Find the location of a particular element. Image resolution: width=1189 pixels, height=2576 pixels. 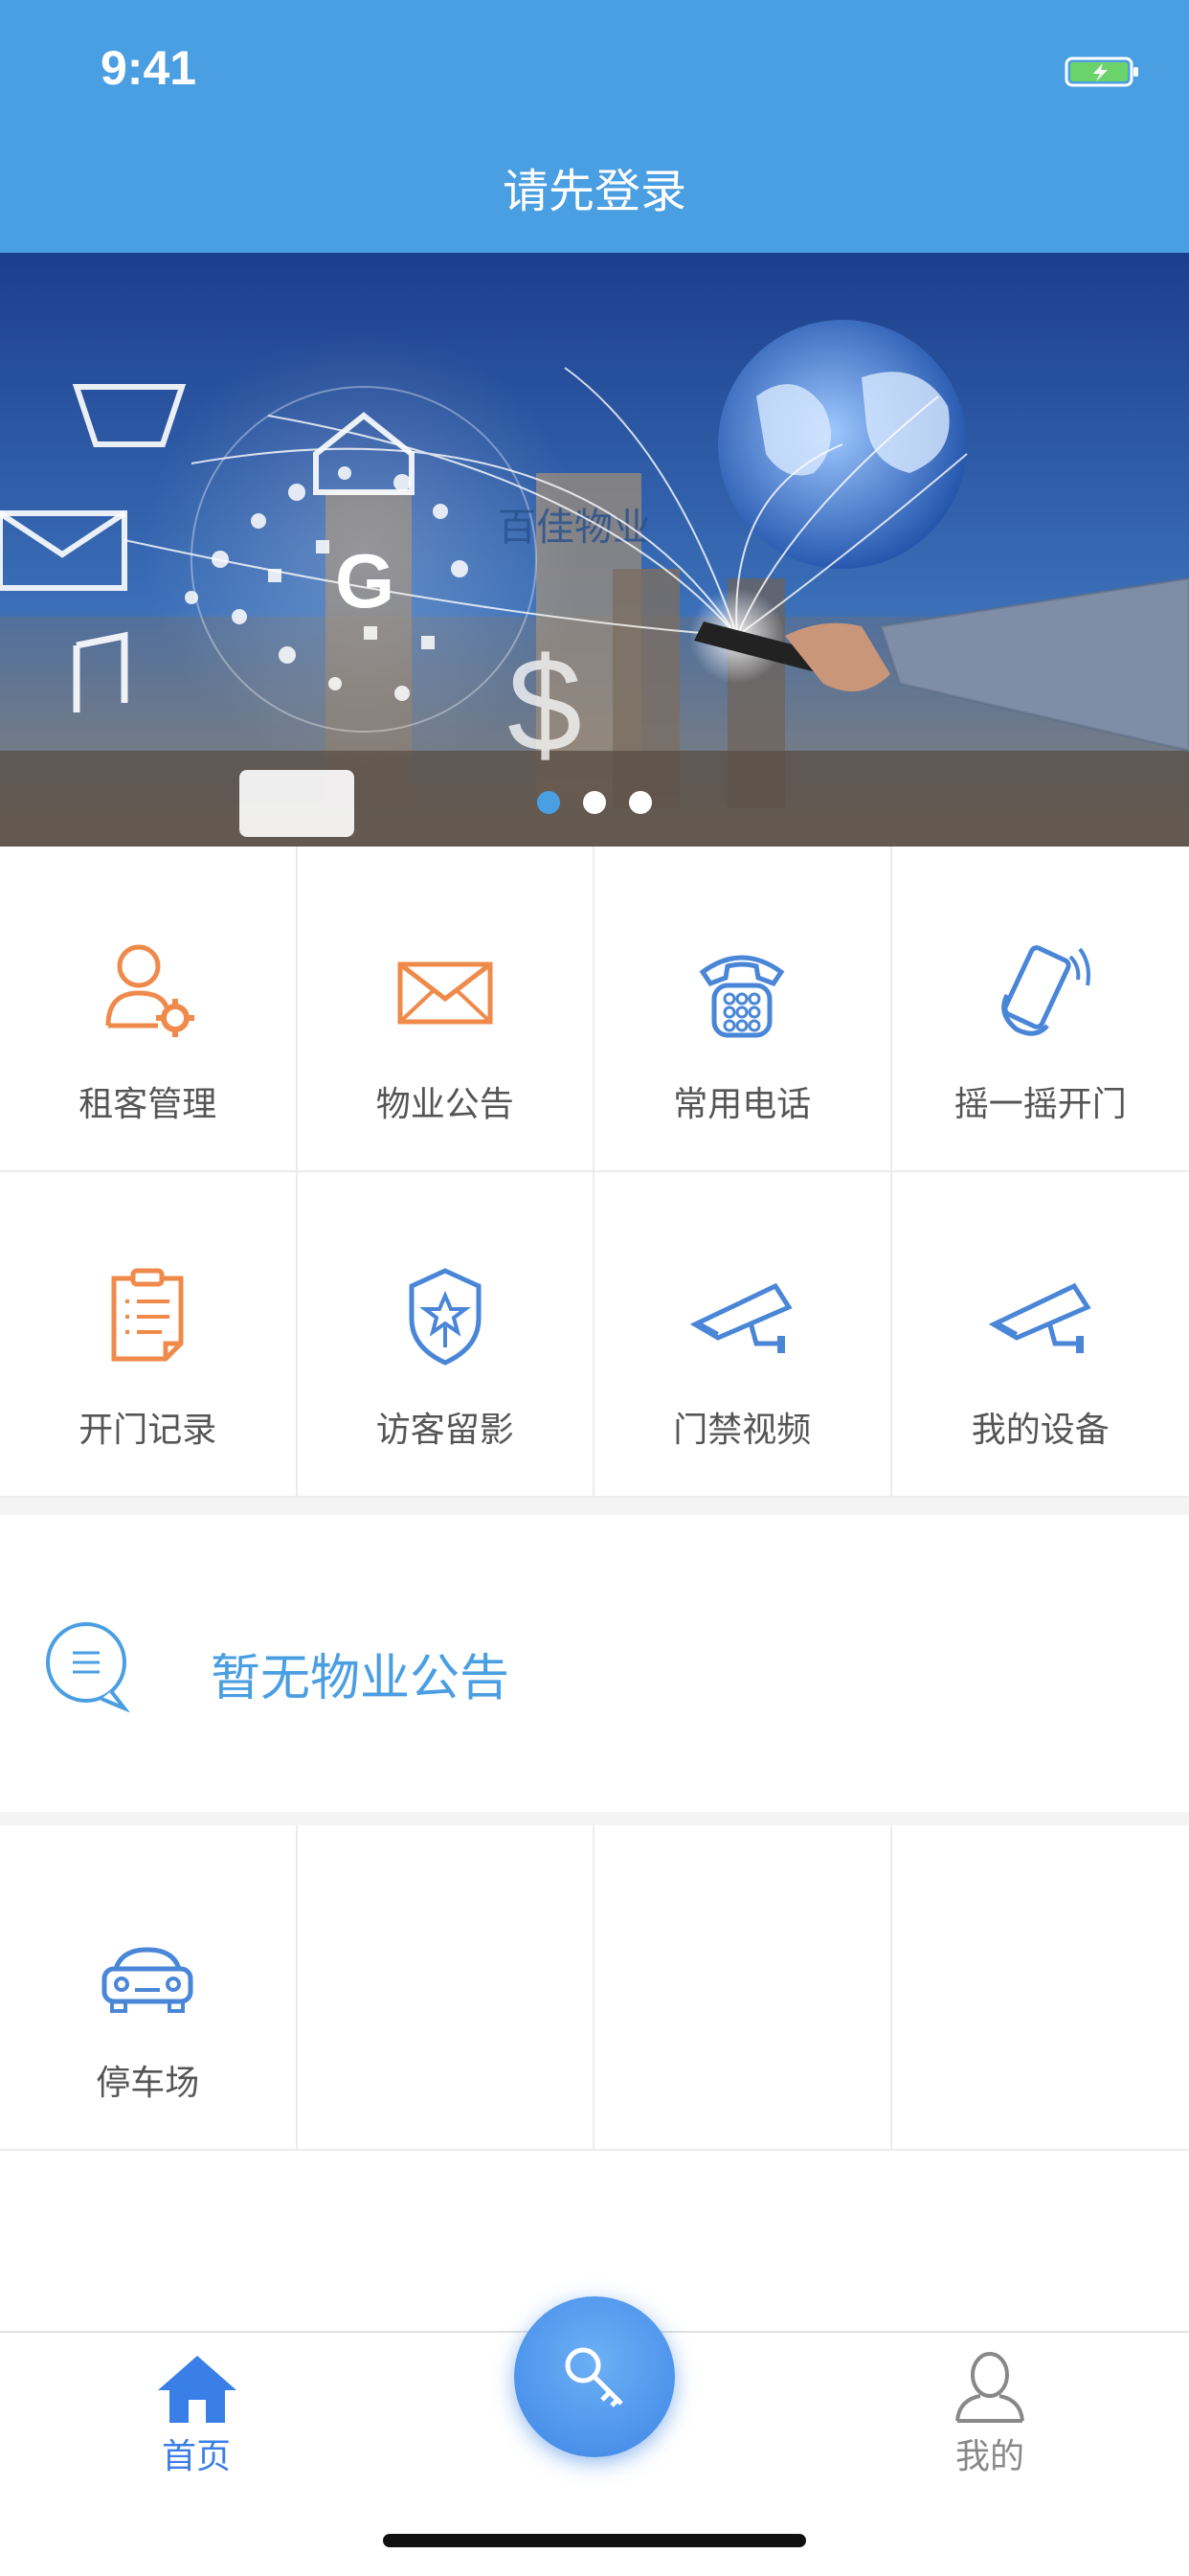

tab-home: 首页 is located at coordinates (196, 2409).